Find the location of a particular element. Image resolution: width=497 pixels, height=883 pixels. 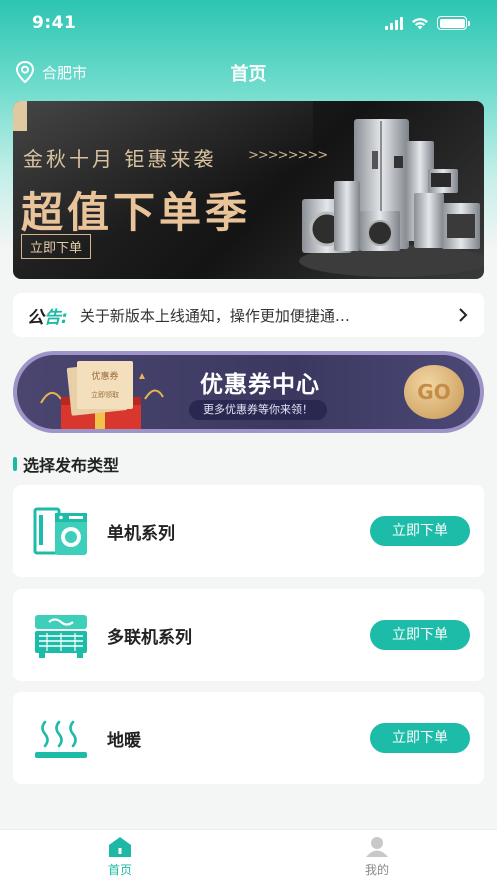

status-icons is located at coordinates (427, 23).